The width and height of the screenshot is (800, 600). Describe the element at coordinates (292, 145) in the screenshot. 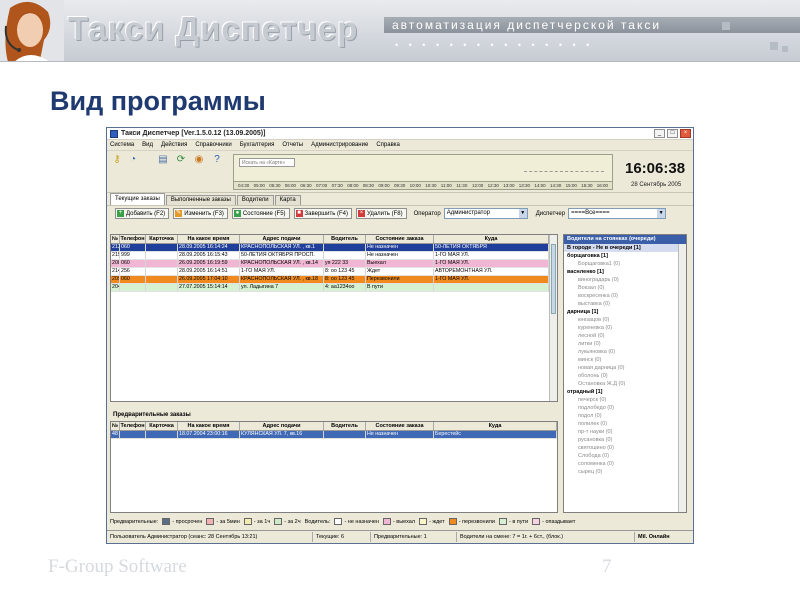

I see `menu-item: Отчеты` at that location.